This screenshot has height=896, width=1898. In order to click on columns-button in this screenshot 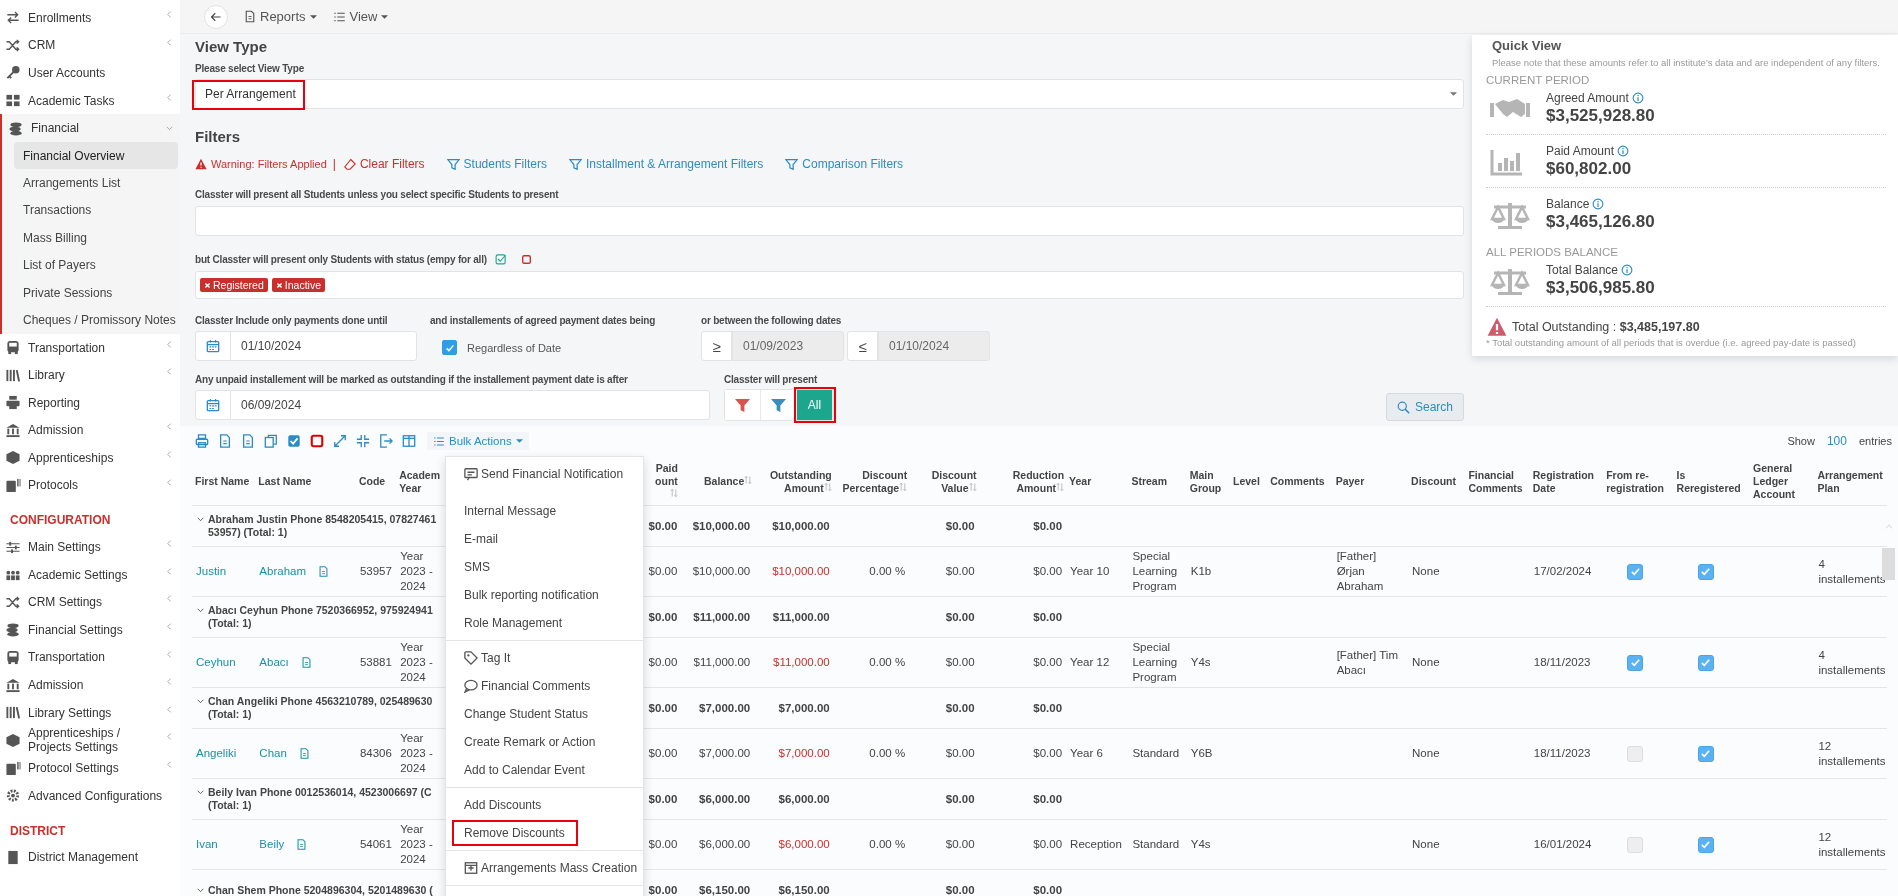, I will do `click(409, 441)`.